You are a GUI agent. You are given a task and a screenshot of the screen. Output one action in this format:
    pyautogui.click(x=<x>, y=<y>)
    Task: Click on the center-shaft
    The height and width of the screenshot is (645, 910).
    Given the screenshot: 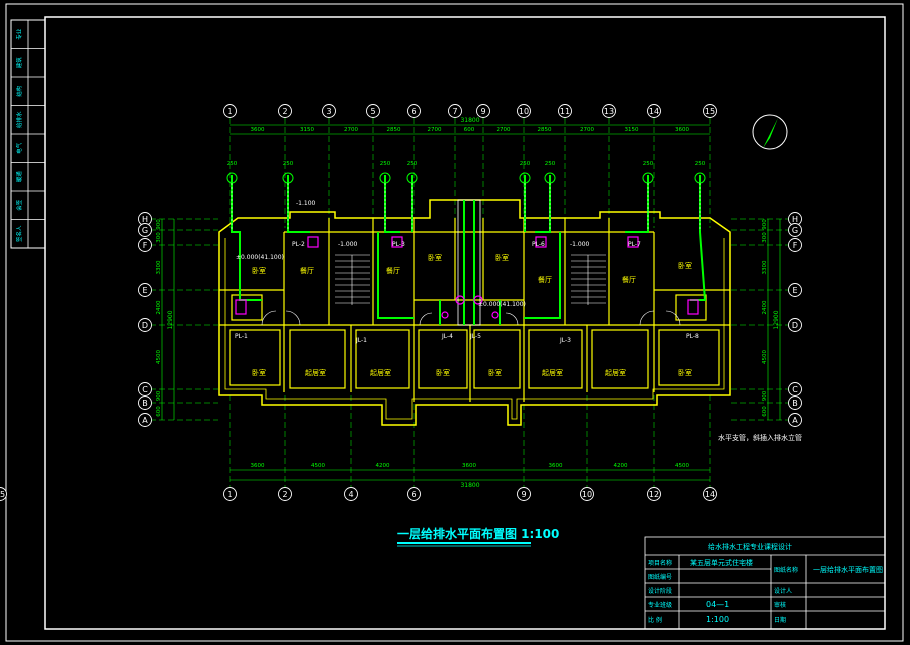 What is the action you would take?
    pyautogui.click(x=469, y=262)
    